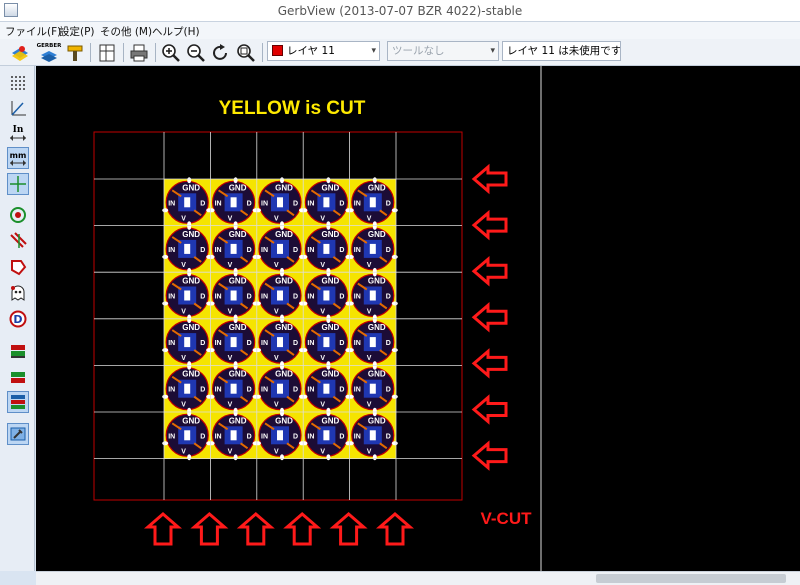  What do you see at coordinates (246, 52) in the screenshot?
I see `zoom-fit-icon` at bounding box center [246, 52].